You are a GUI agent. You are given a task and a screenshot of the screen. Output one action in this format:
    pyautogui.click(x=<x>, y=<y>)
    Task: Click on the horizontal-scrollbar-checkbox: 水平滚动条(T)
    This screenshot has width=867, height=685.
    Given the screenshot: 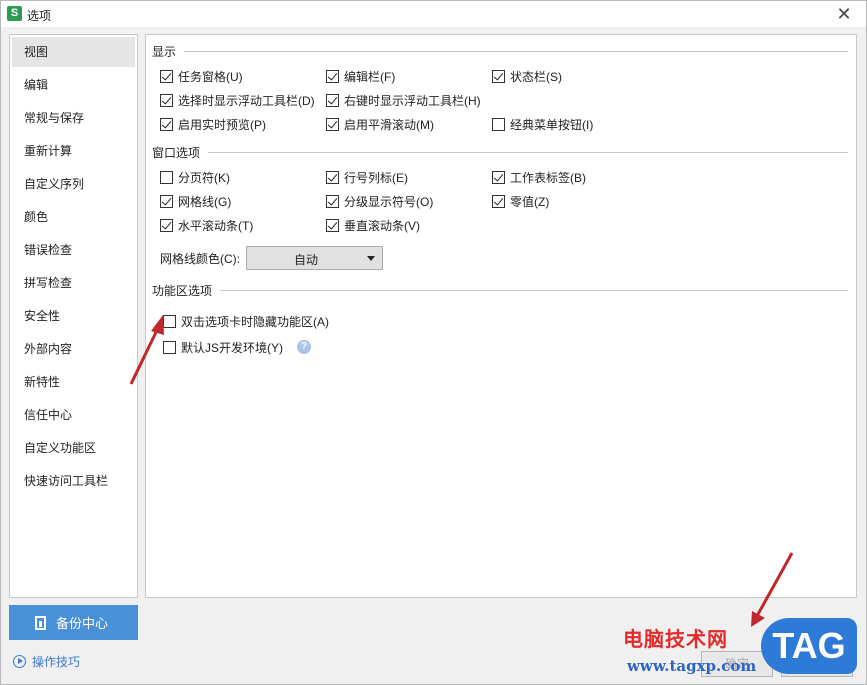 What is the action you would take?
    pyautogui.click(x=206, y=225)
    